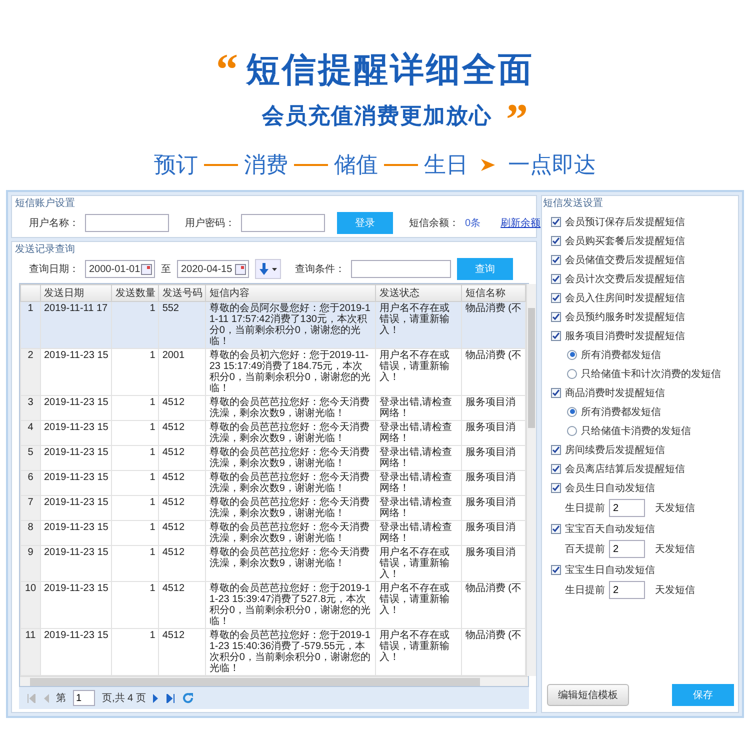 The height and width of the screenshot is (750, 750). I want to click on edit-template-button: 编辑短信模板, so click(588, 695).